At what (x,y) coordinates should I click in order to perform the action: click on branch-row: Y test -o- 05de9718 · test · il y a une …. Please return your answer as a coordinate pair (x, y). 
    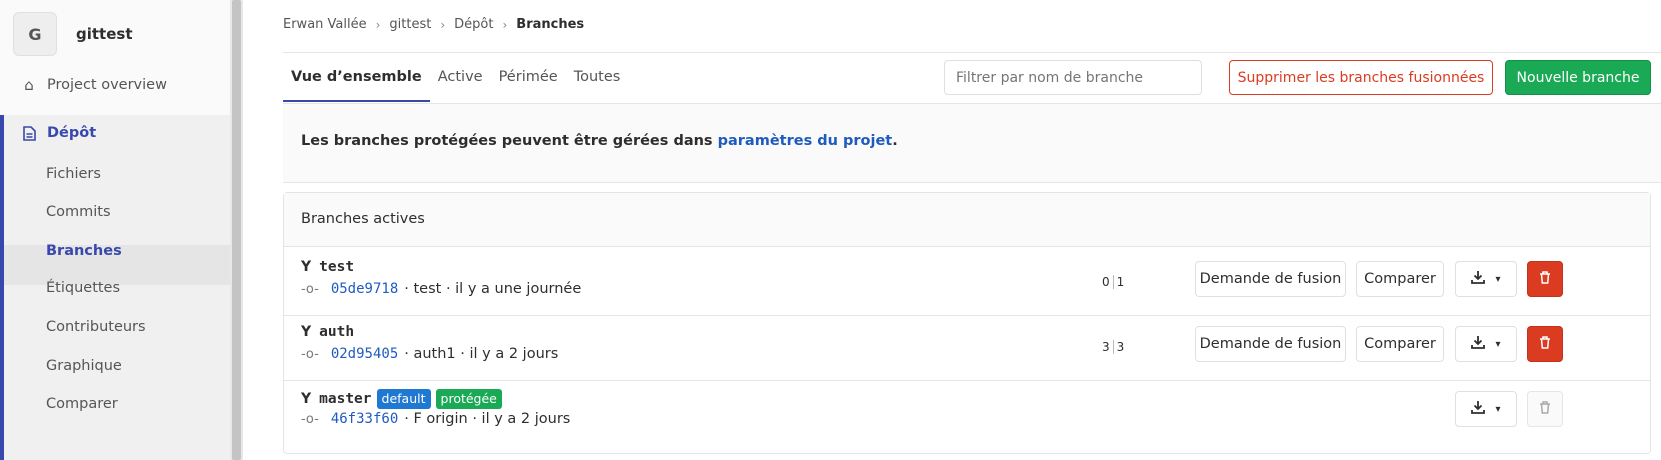
    Looking at the image, I should click on (967, 281).